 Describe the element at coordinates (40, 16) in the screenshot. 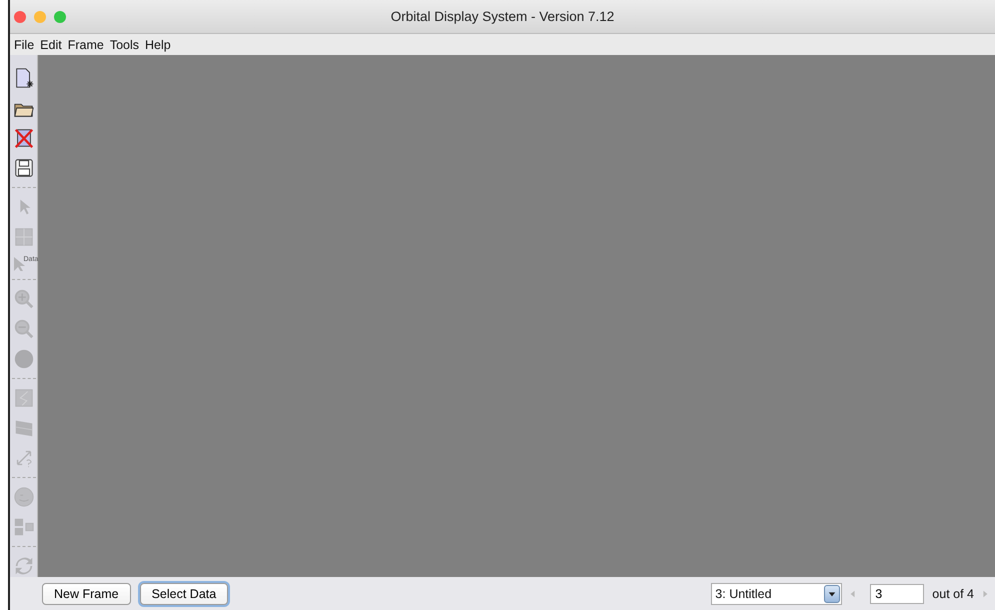

I see `minimize-window-button` at that location.